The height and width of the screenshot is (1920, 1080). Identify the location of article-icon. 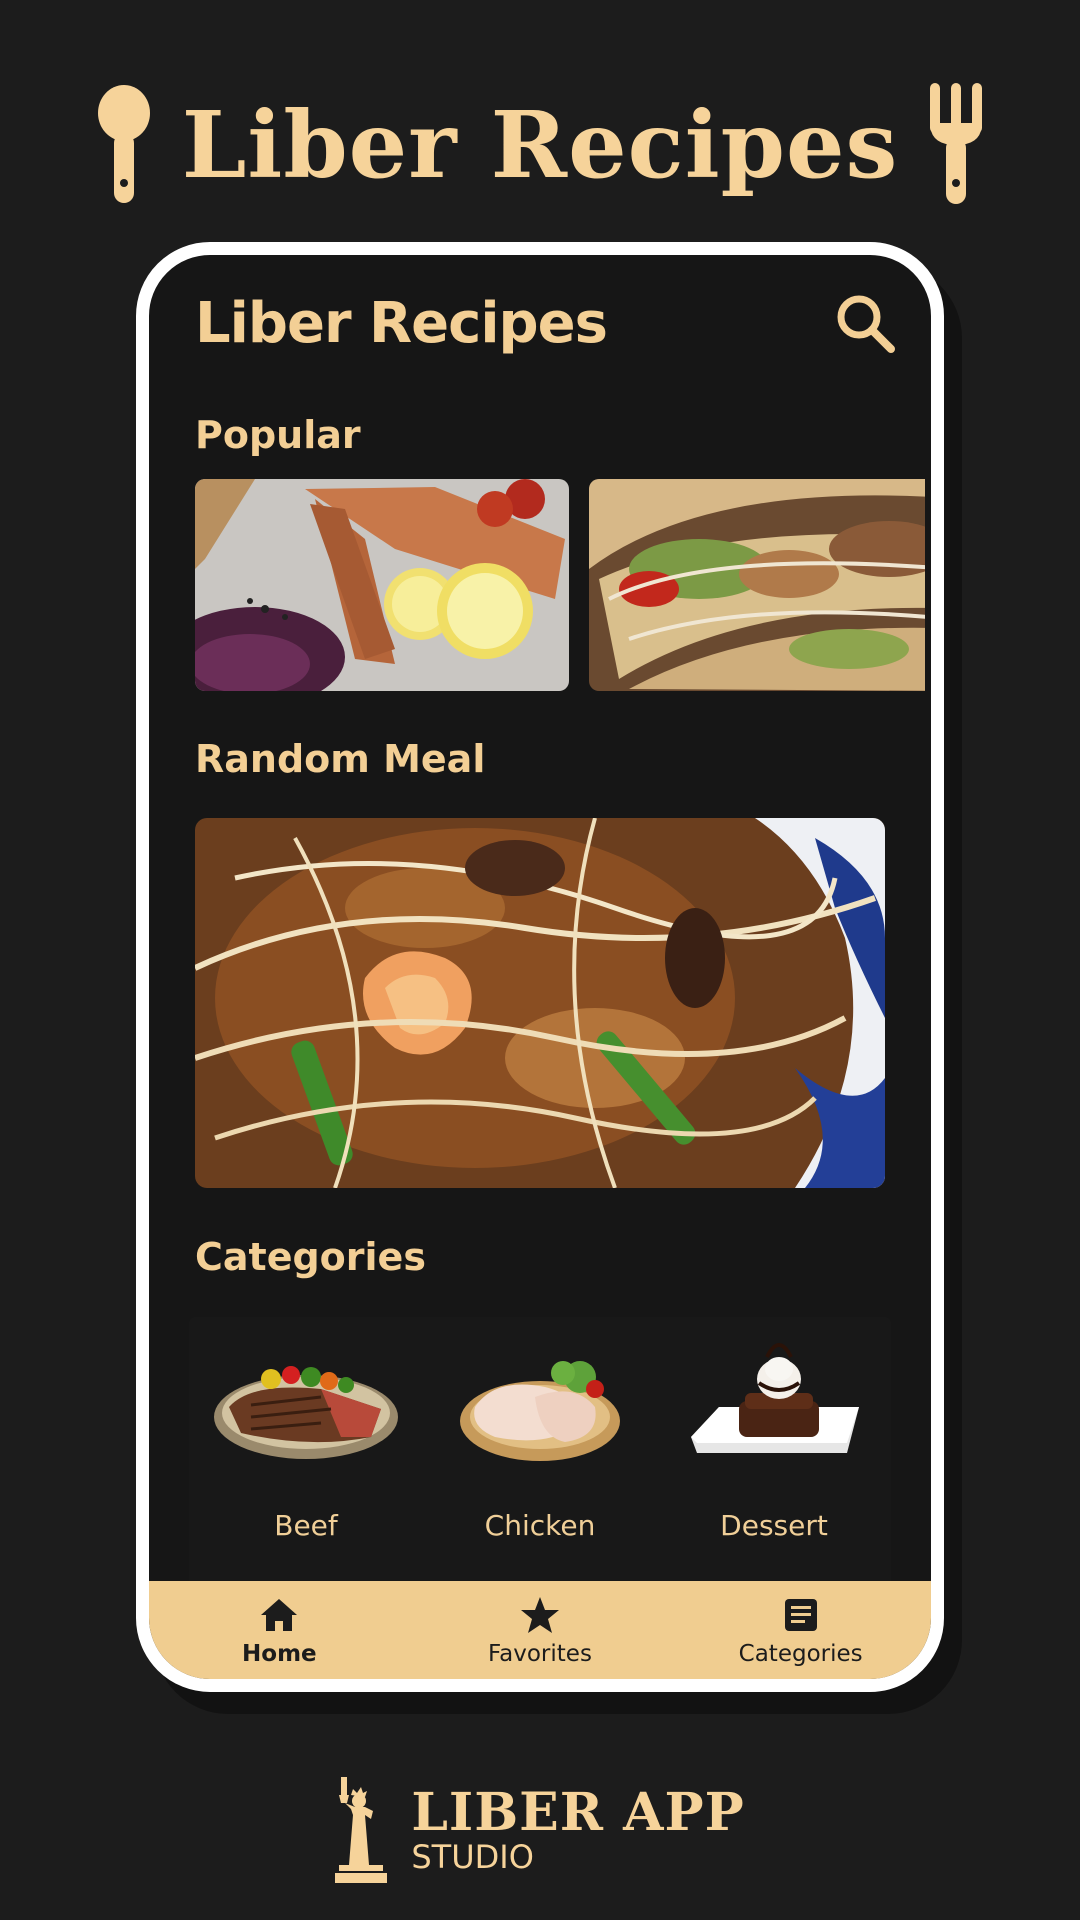
(800, 1615).